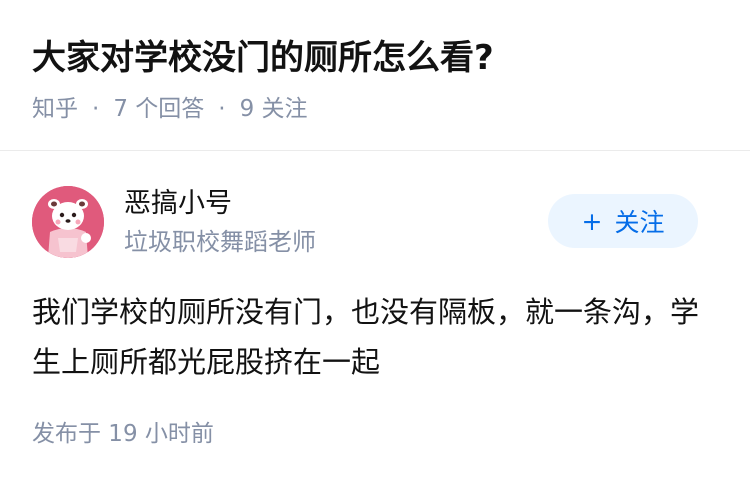 This screenshot has height=486, width=750. Describe the element at coordinates (375, 58) in the screenshot. I see `question-title: 大家对学校没门的厕所怎么看?` at that location.